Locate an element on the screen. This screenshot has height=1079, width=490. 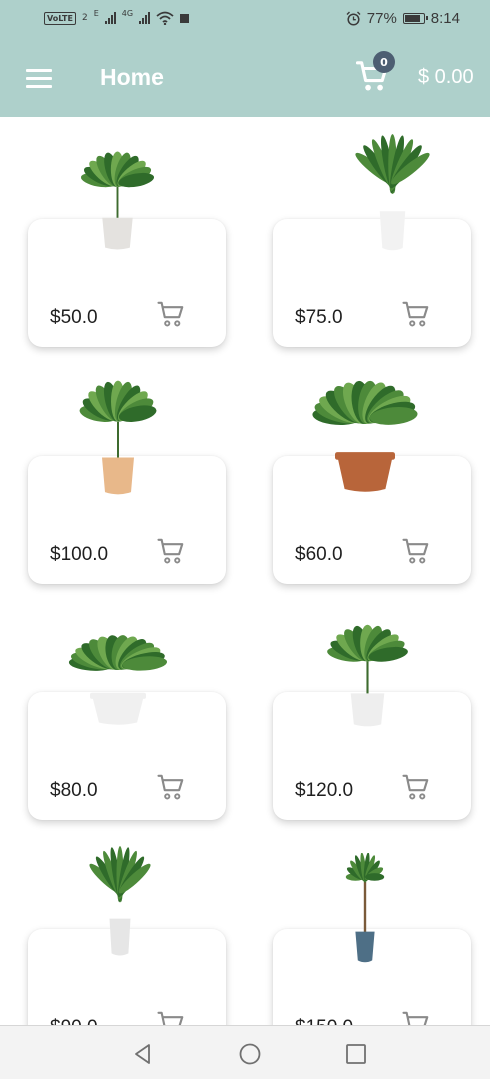
status-right: 77% 8:14 is located at coordinates (403, 18).